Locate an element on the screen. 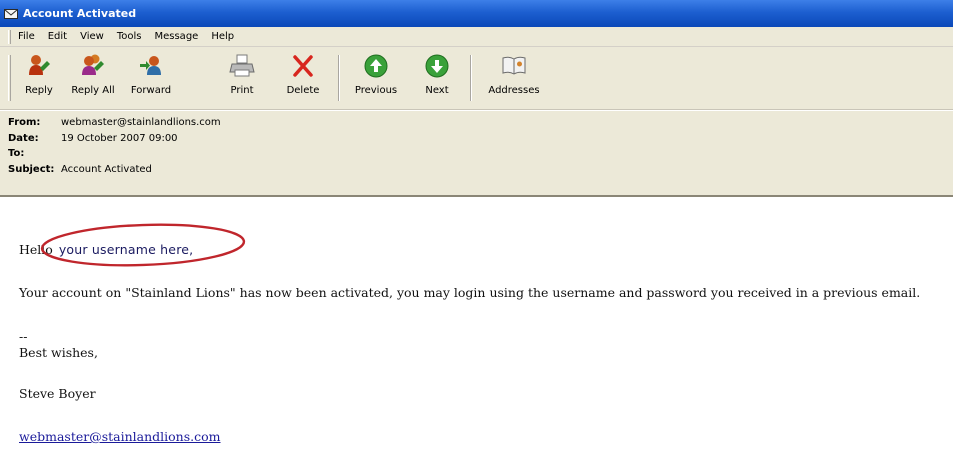 This screenshot has width=953, height=465. menu-edit: Edit is located at coordinates (57, 36).